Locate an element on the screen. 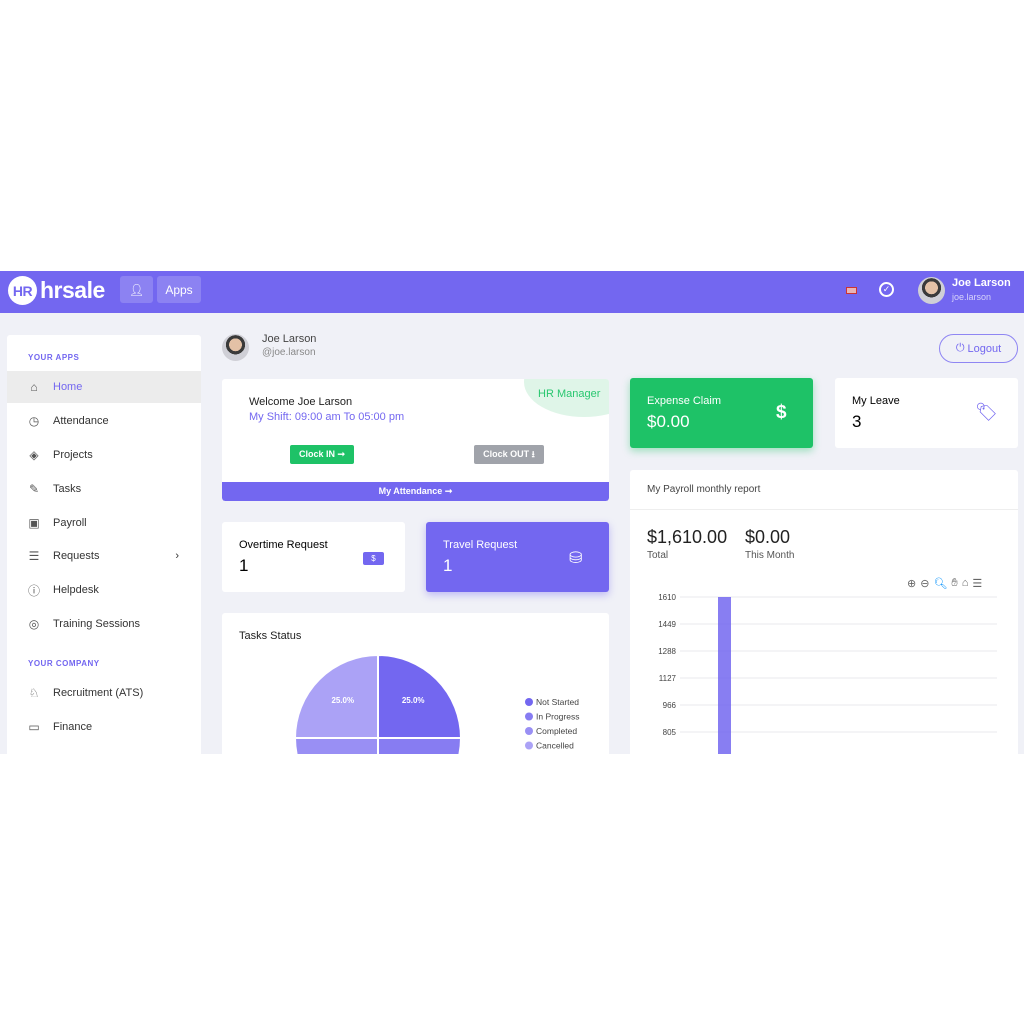 This screenshot has height=1024, width=1024. expense-card: Expense Claim $0.00 $ is located at coordinates (721, 413).